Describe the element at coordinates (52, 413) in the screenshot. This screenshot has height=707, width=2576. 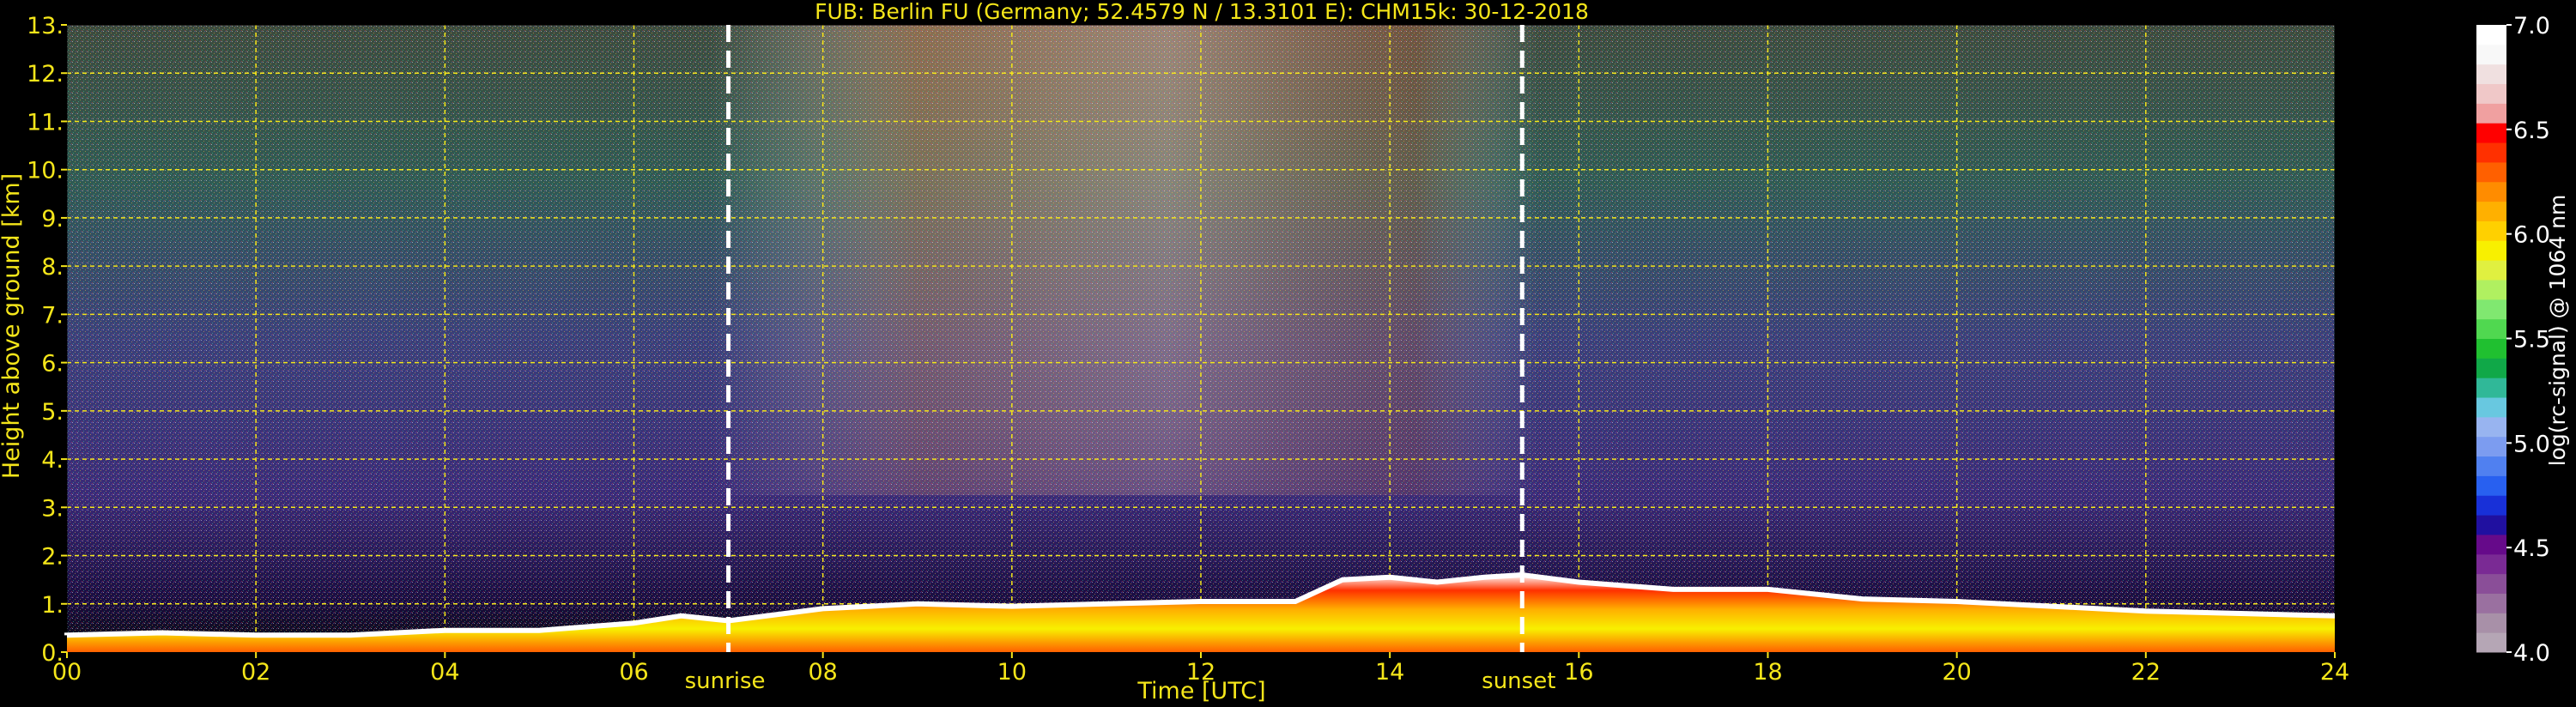
I see `y-tick-label: 5.` at that location.